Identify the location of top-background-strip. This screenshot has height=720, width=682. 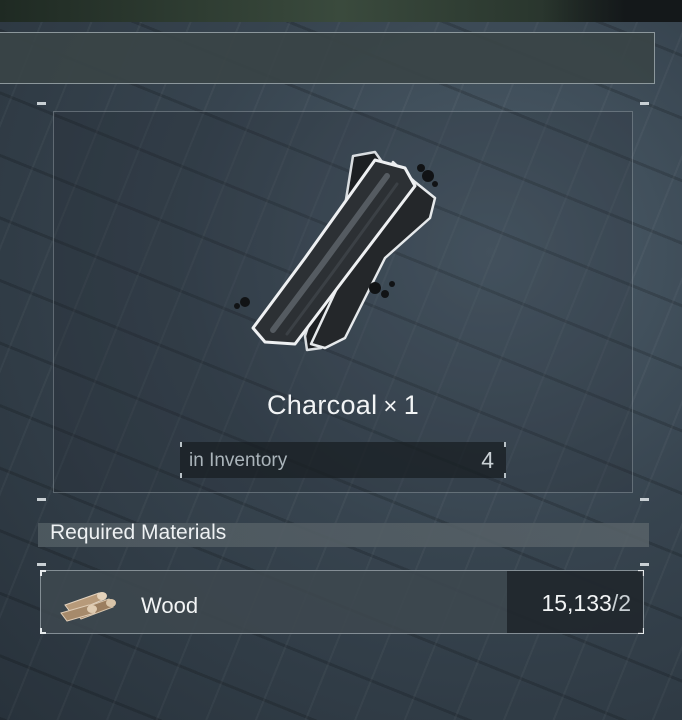
(341, 11).